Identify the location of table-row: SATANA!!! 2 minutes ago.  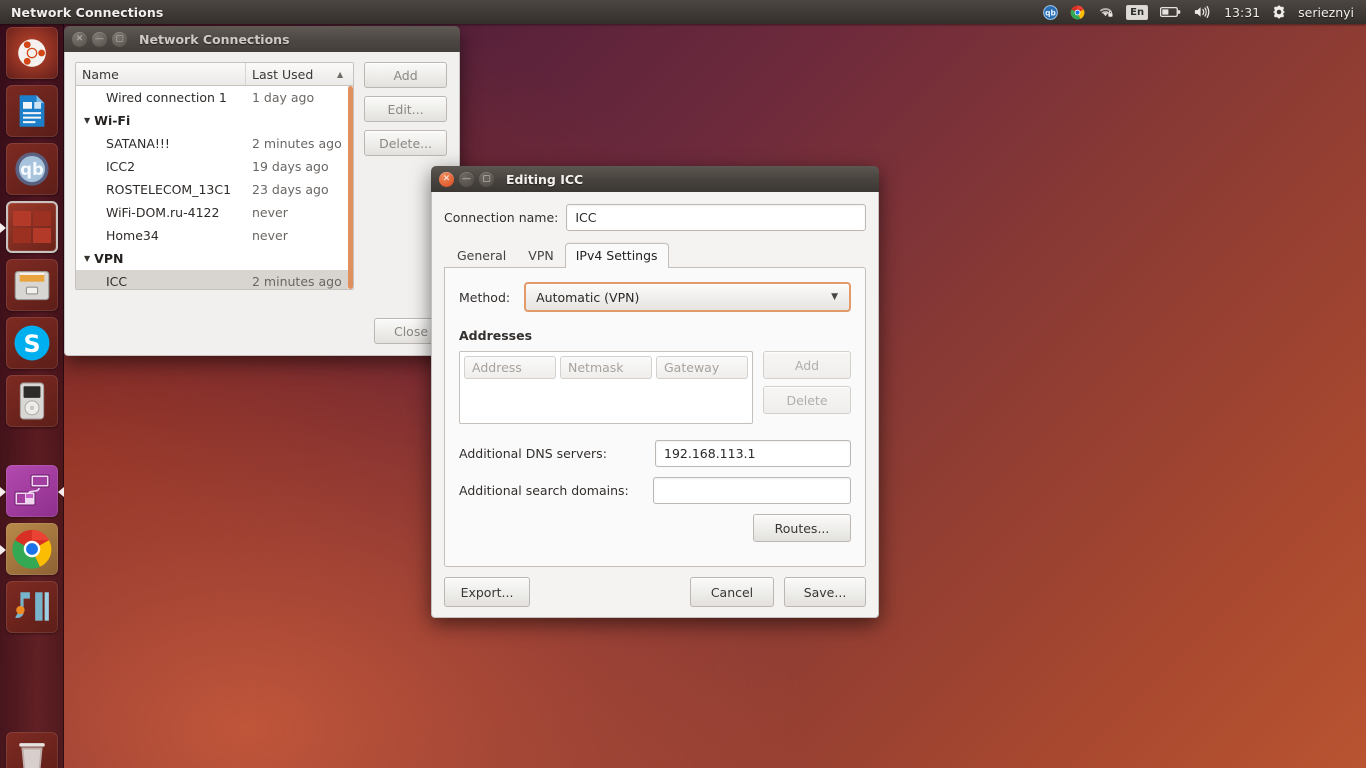
(214, 143).